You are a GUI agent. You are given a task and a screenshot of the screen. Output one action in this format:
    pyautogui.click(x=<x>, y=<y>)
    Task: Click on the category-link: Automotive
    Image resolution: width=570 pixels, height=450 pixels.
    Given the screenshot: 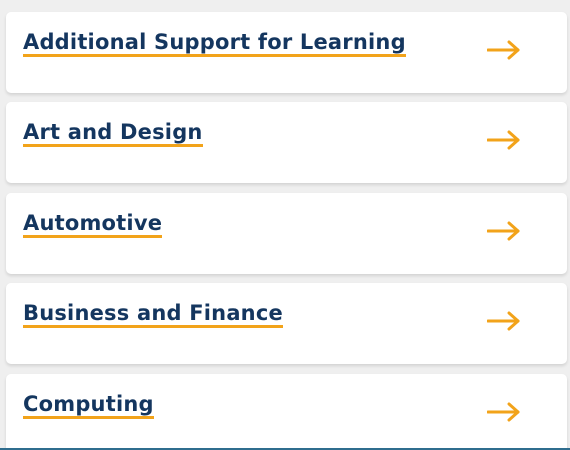 What is the action you would take?
    pyautogui.click(x=93, y=224)
    